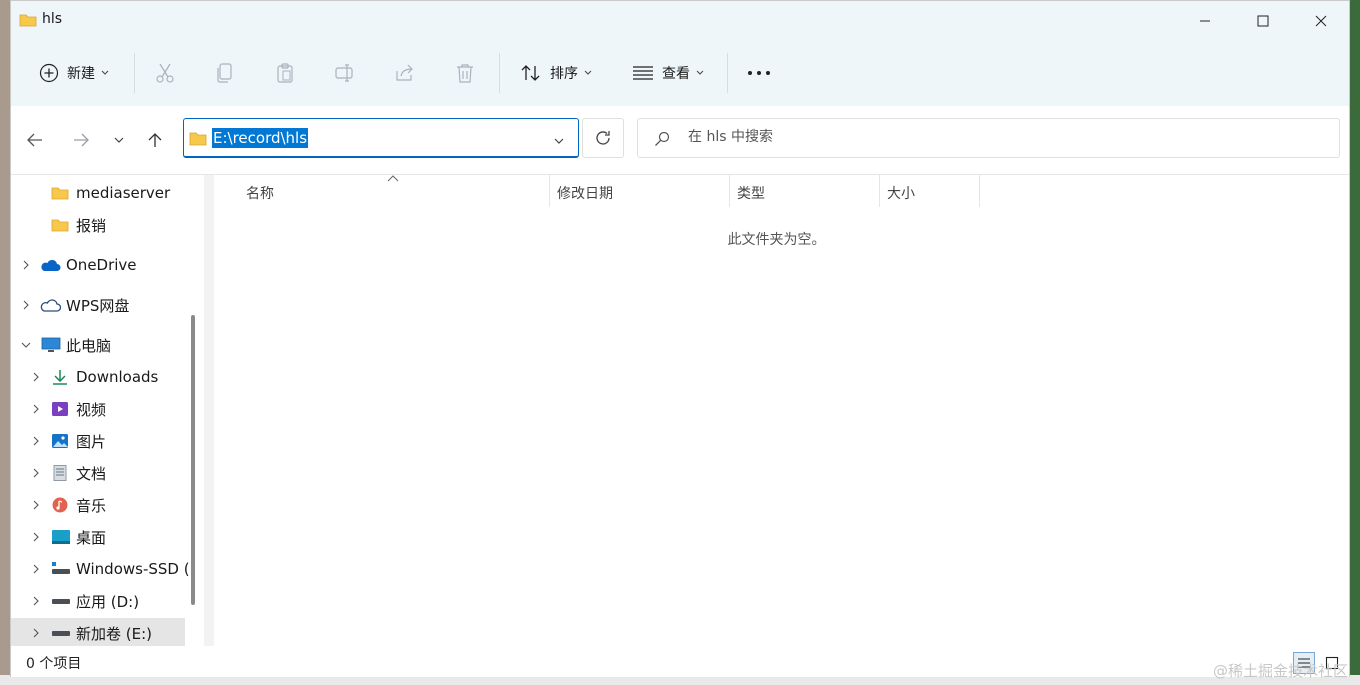  I want to click on sidebar-item-windows-ssd: Windows-SSD (, so click(100, 569).